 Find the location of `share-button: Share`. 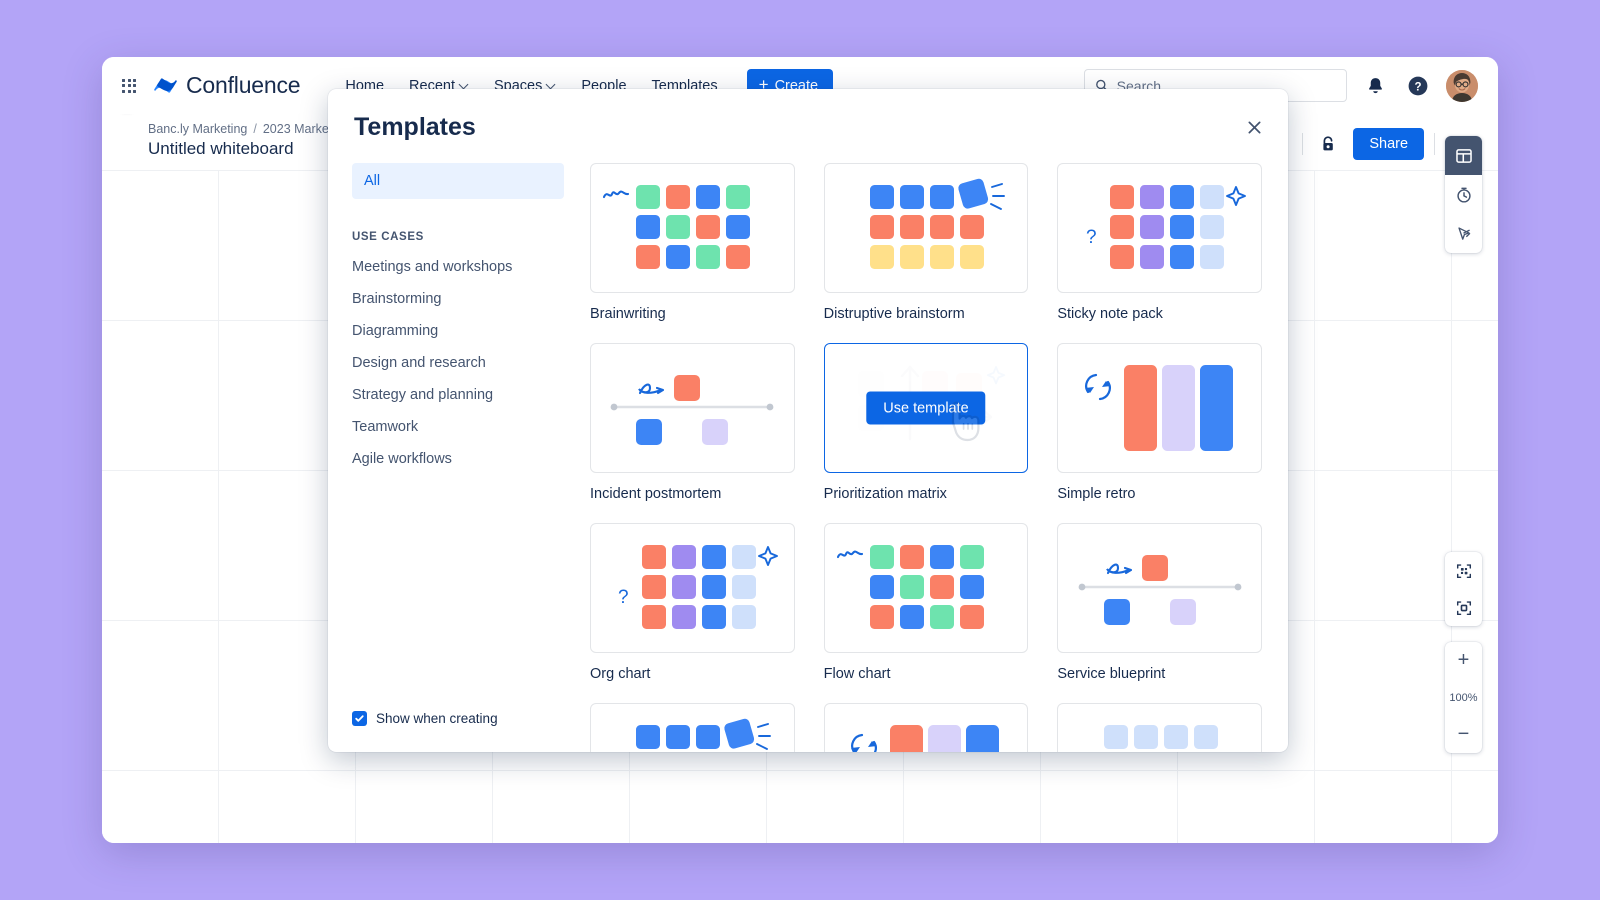

share-button: Share is located at coordinates (1389, 144).